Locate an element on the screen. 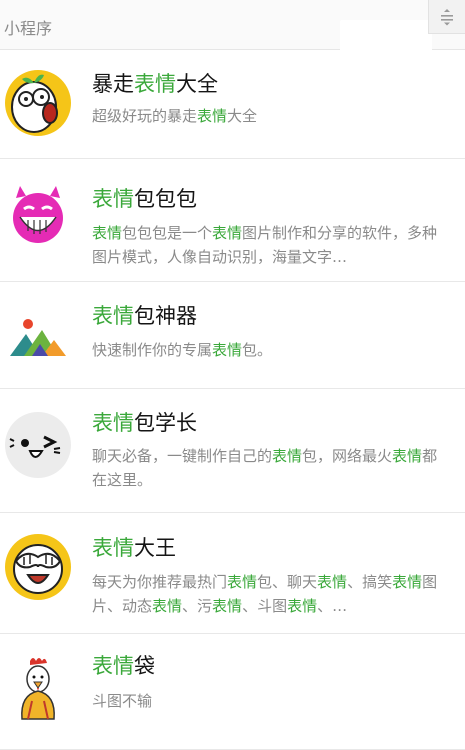 The width and height of the screenshot is (465, 750). text-run: 包、聊天 is located at coordinates (287, 582).